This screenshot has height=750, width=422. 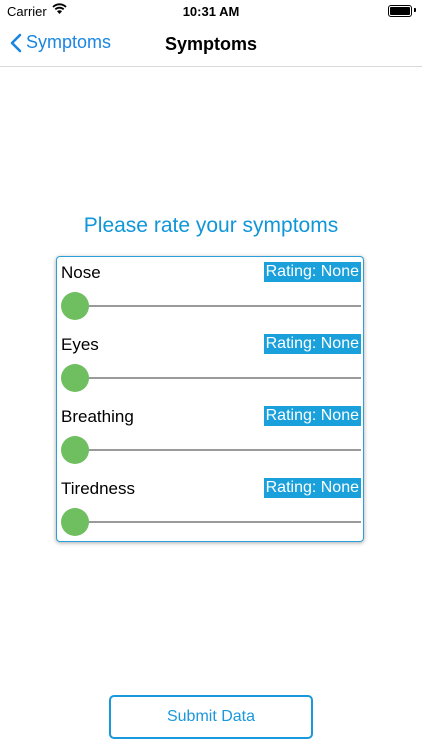 I want to click on breathing-slider, so click(x=211, y=450).